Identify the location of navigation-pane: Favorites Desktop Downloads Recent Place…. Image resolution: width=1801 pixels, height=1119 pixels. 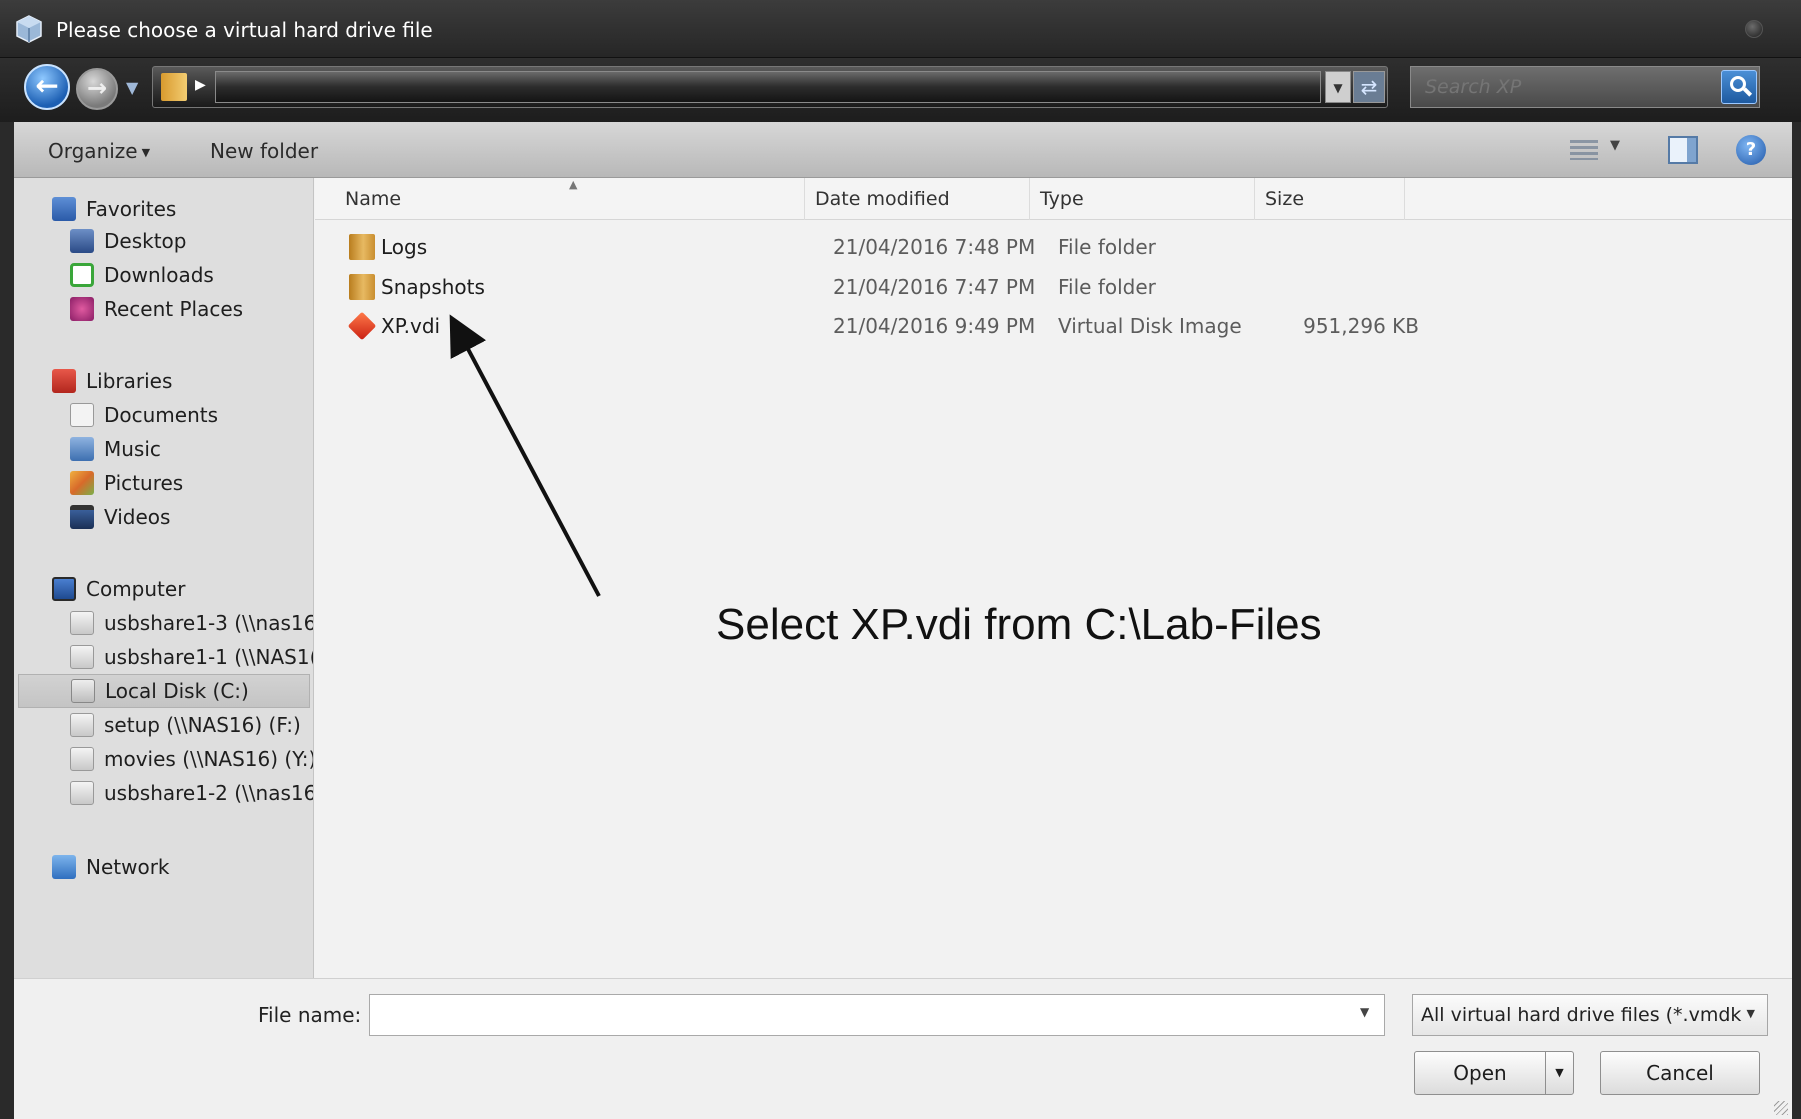
(164, 578).